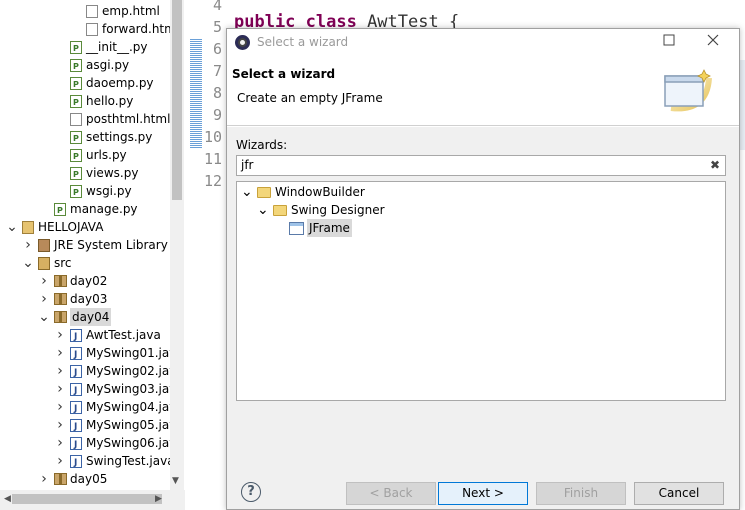  I want to click on wizard-filter-input: jfr ✖, so click(481, 165).